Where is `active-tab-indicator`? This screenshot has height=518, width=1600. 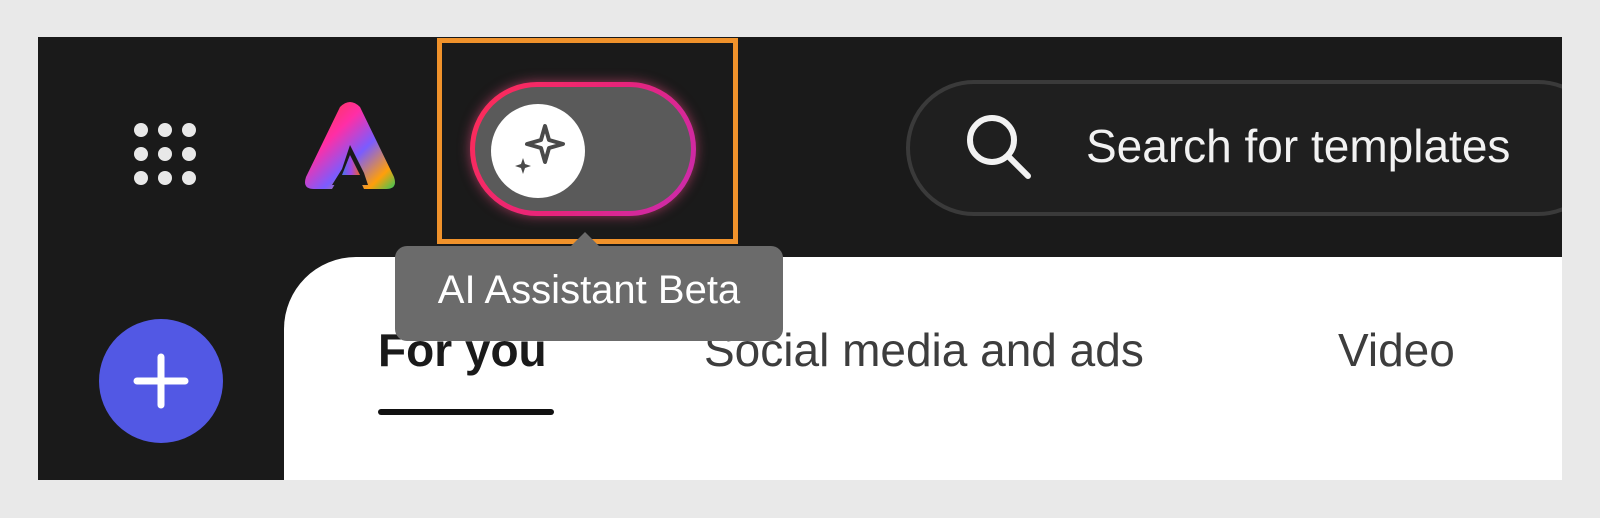
active-tab-indicator is located at coordinates (466, 412).